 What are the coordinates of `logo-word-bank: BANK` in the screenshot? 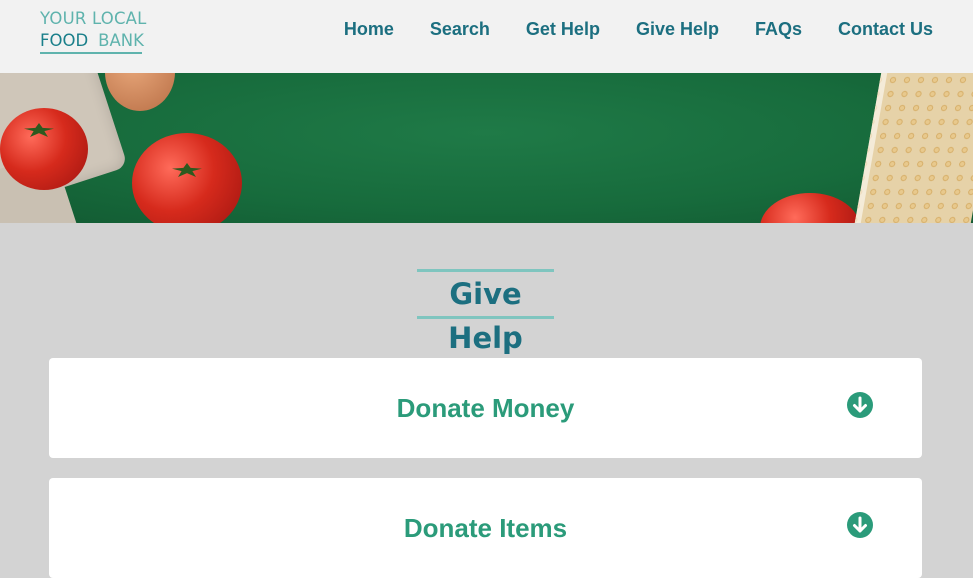 It's located at (121, 40).